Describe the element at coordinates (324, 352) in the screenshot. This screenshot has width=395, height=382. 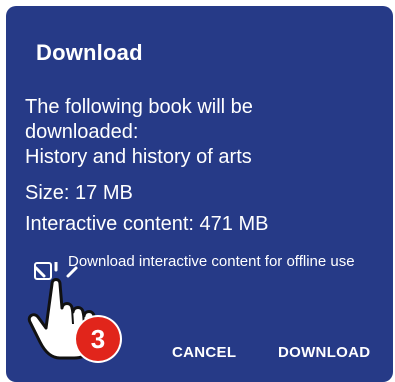
I see `download-button: DOWNLOAD` at that location.